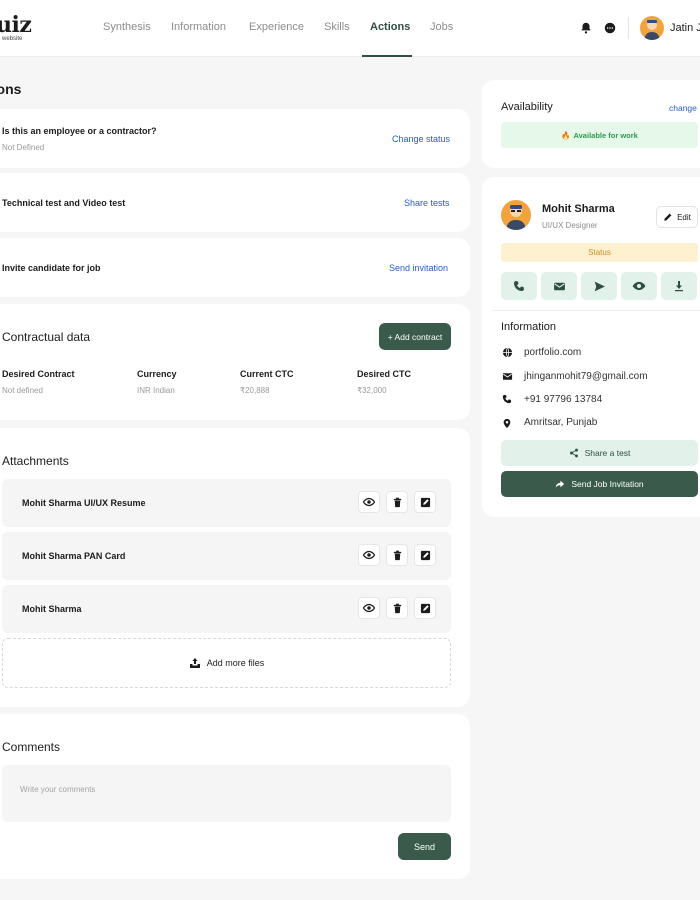 This screenshot has height=900, width=700. Describe the element at coordinates (685, 28) in the screenshot. I see `user-name: Jatin J` at that location.